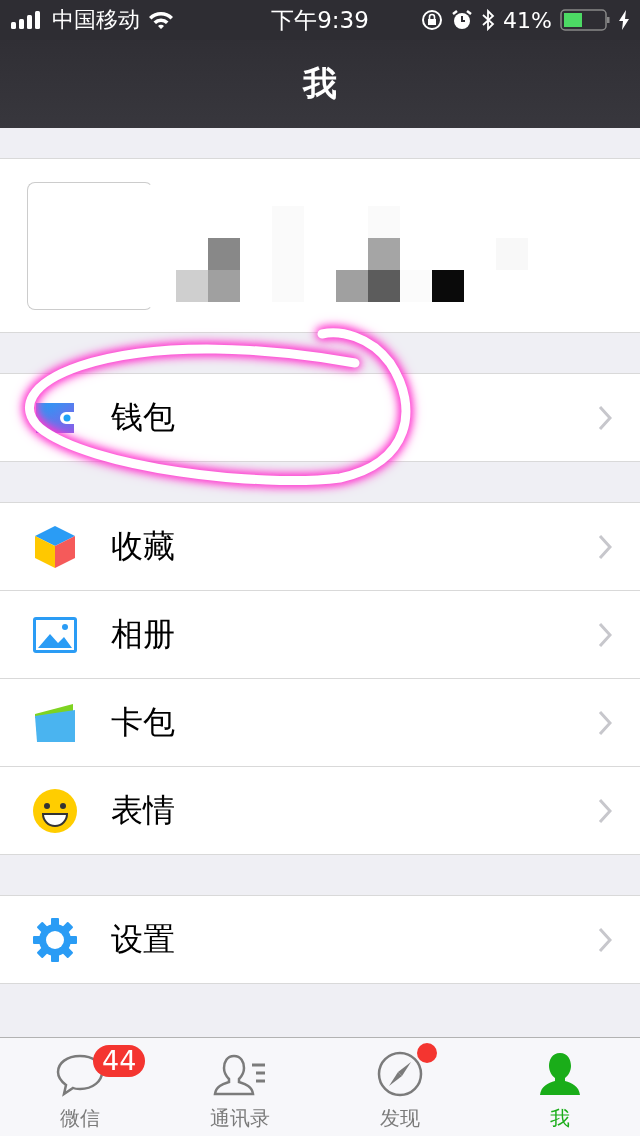 This screenshot has width=640, height=1136. I want to click on album-icon, so click(55, 634).